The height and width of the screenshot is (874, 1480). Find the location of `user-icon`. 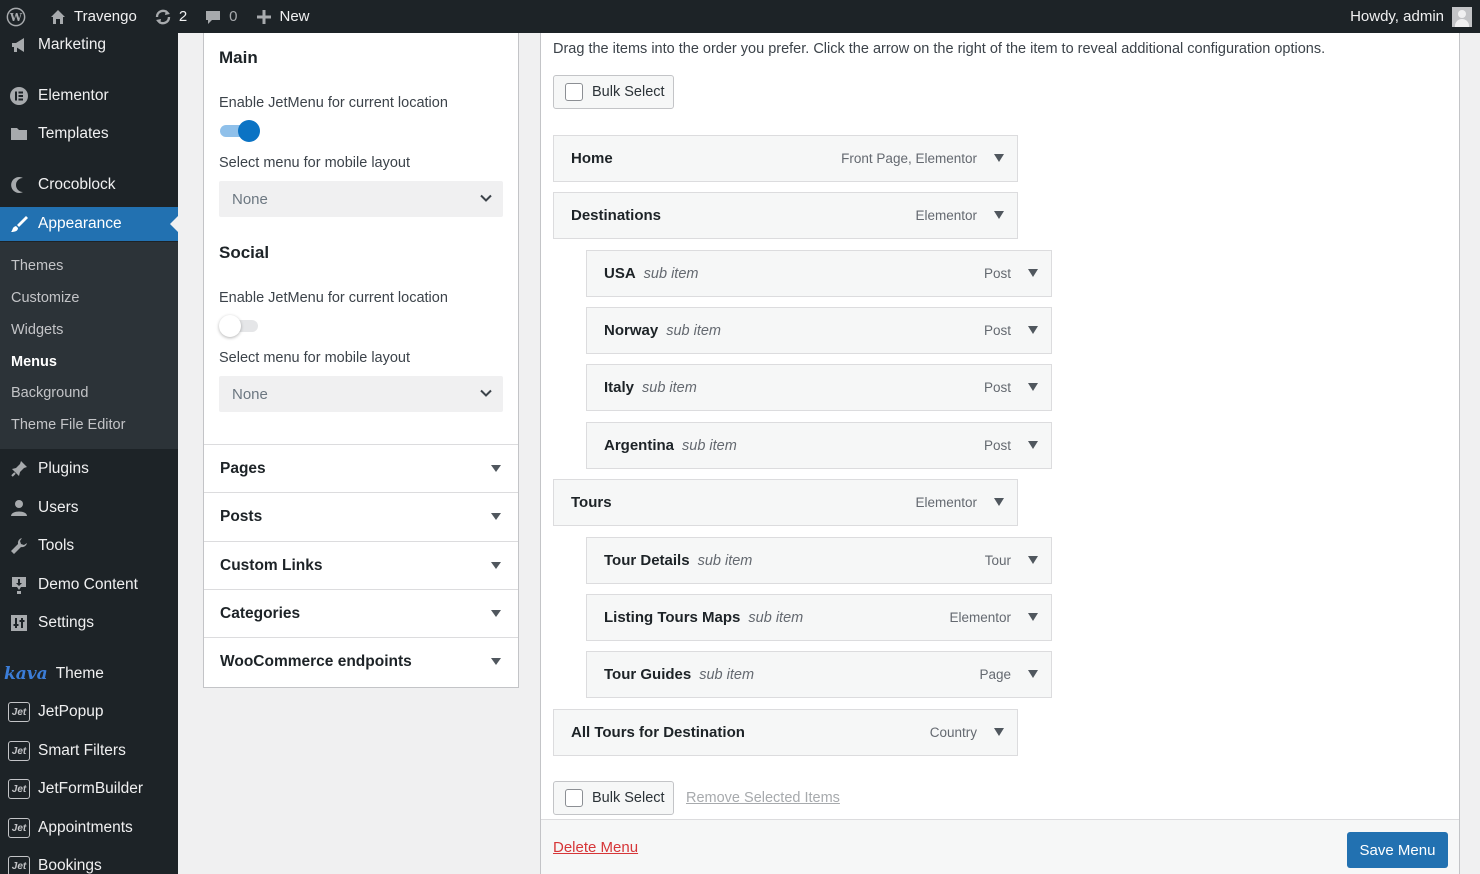

user-icon is located at coordinates (19, 508).